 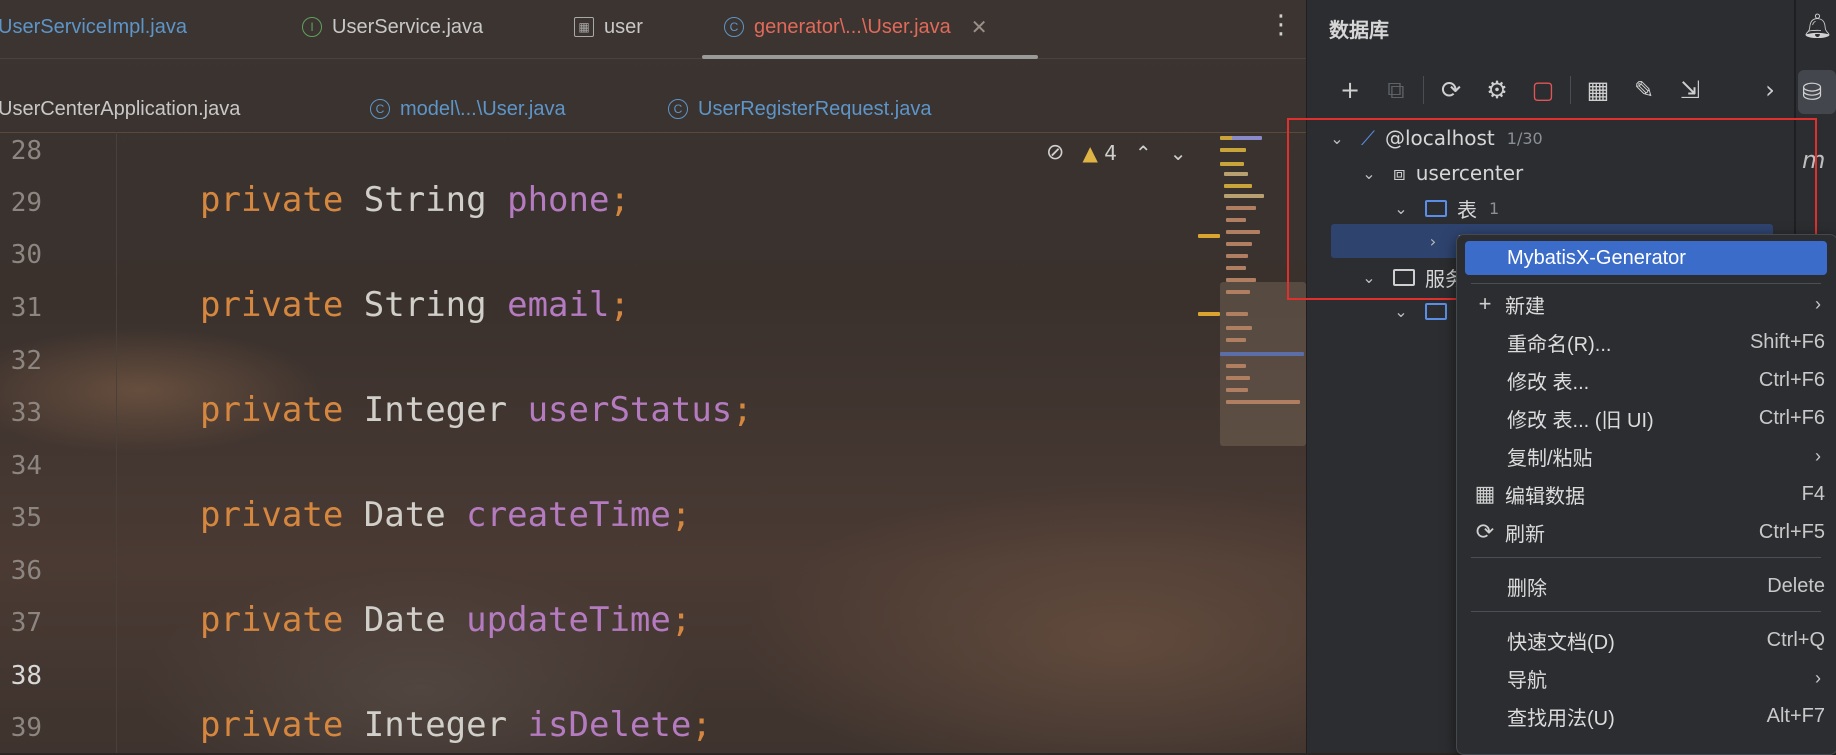 What do you see at coordinates (870, 57) in the screenshot?
I see `active-tab-indicator` at bounding box center [870, 57].